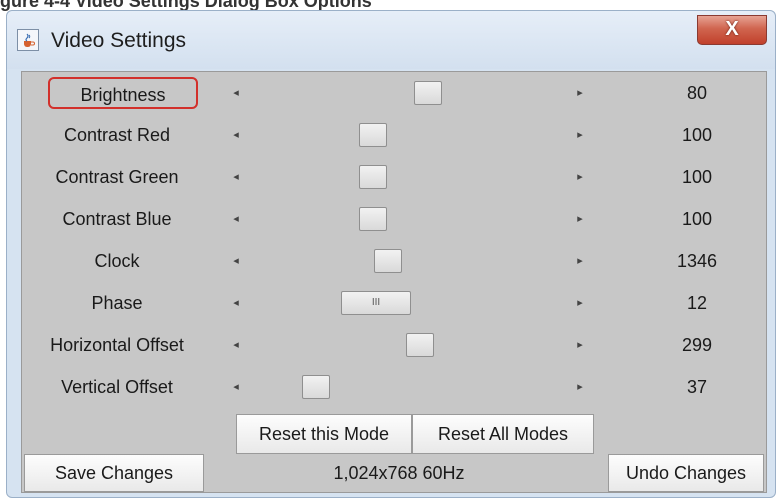  I want to click on window-title: Video Settings, so click(119, 40).